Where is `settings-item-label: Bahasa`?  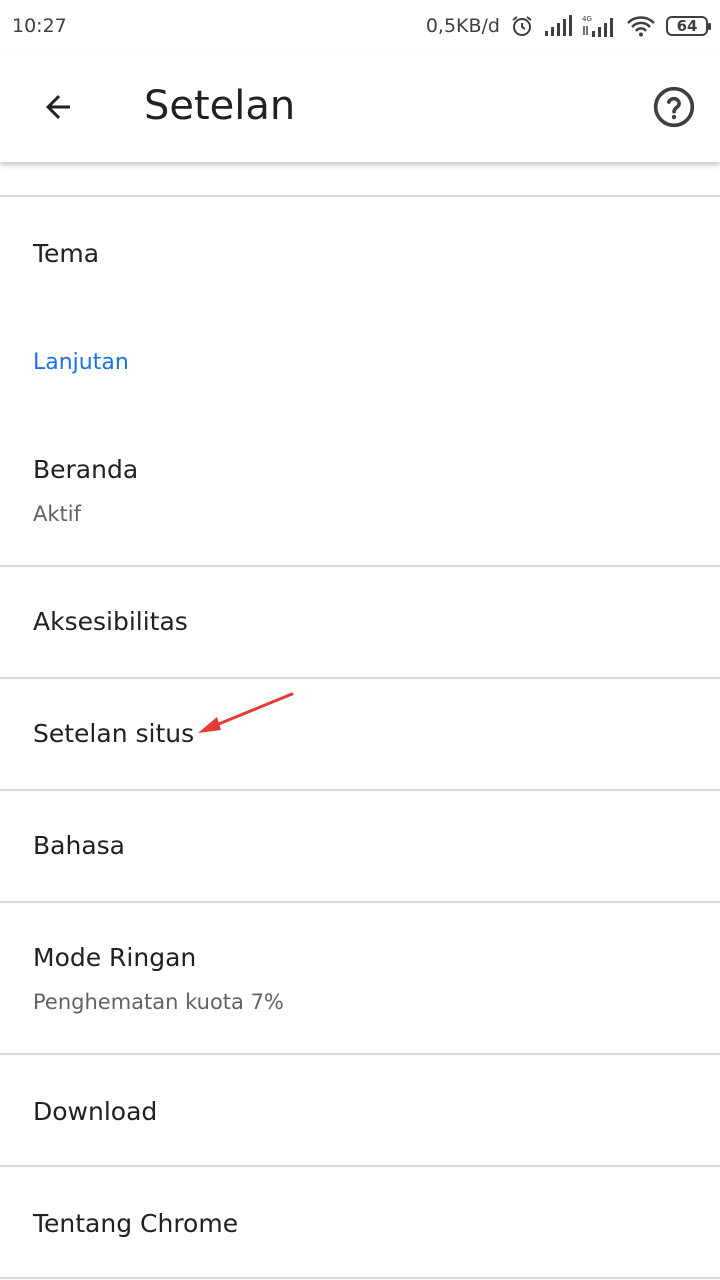 settings-item-label: Bahasa is located at coordinates (79, 845).